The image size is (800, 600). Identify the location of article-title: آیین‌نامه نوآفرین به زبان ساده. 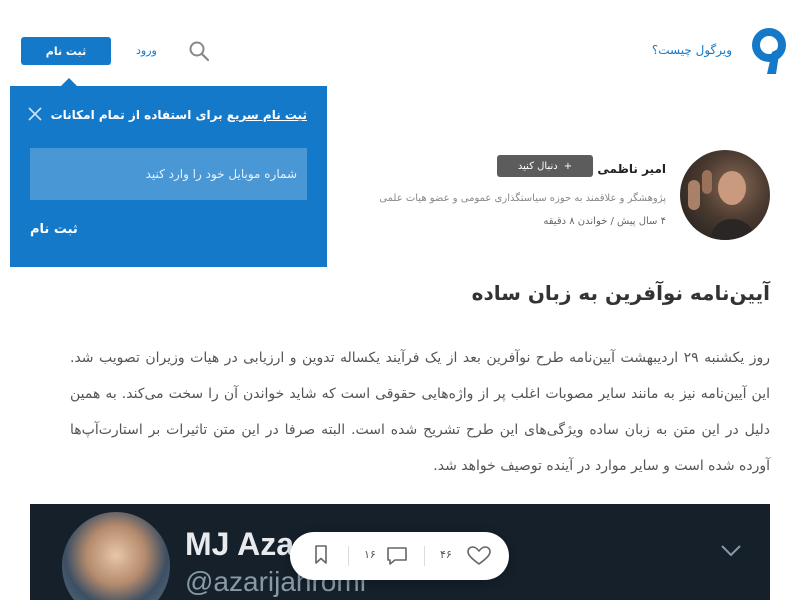
(620, 293).